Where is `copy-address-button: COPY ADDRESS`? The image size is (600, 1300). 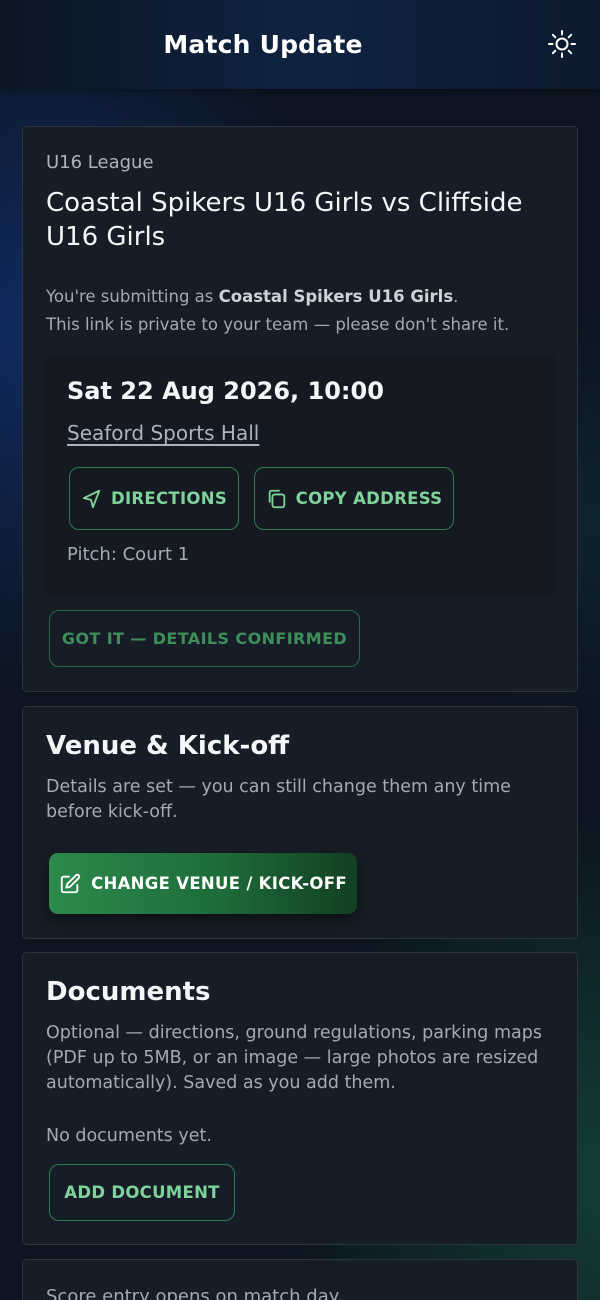 copy-address-button: COPY ADDRESS is located at coordinates (354, 498).